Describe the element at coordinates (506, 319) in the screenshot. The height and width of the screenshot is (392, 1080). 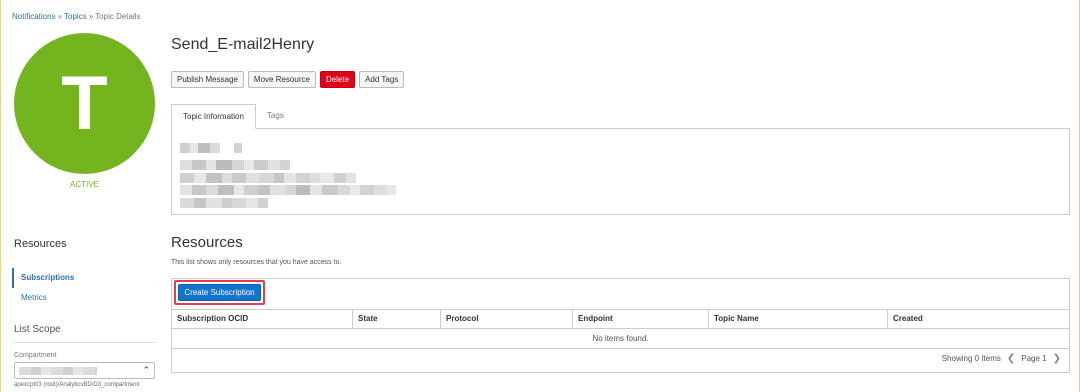
I see `column-header: Protocol` at that location.